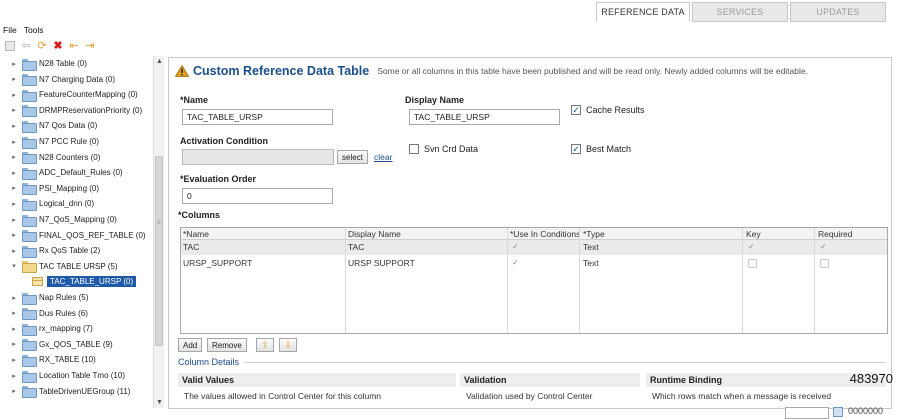  I want to click on display-name-input, so click(484, 117).